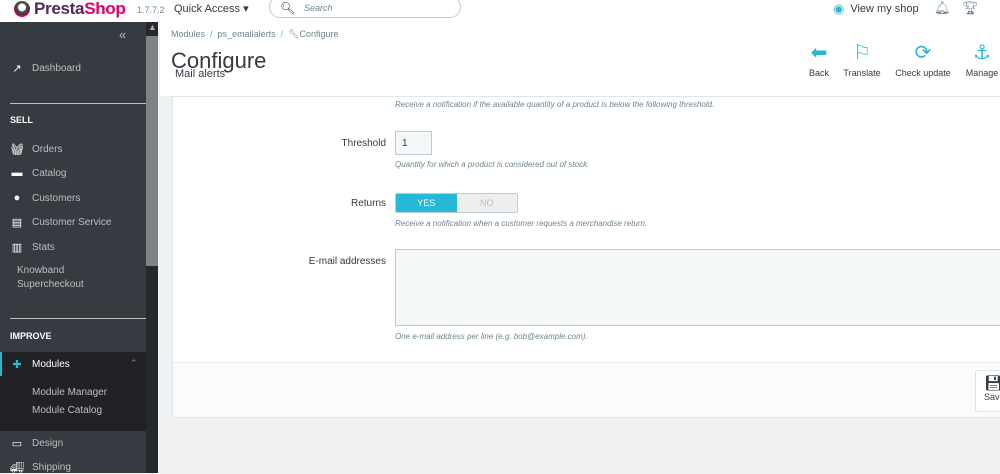 This screenshot has width=1000, height=474. What do you see at coordinates (152, 151) in the screenshot?
I see `scrollbar-thumb` at bounding box center [152, 151].